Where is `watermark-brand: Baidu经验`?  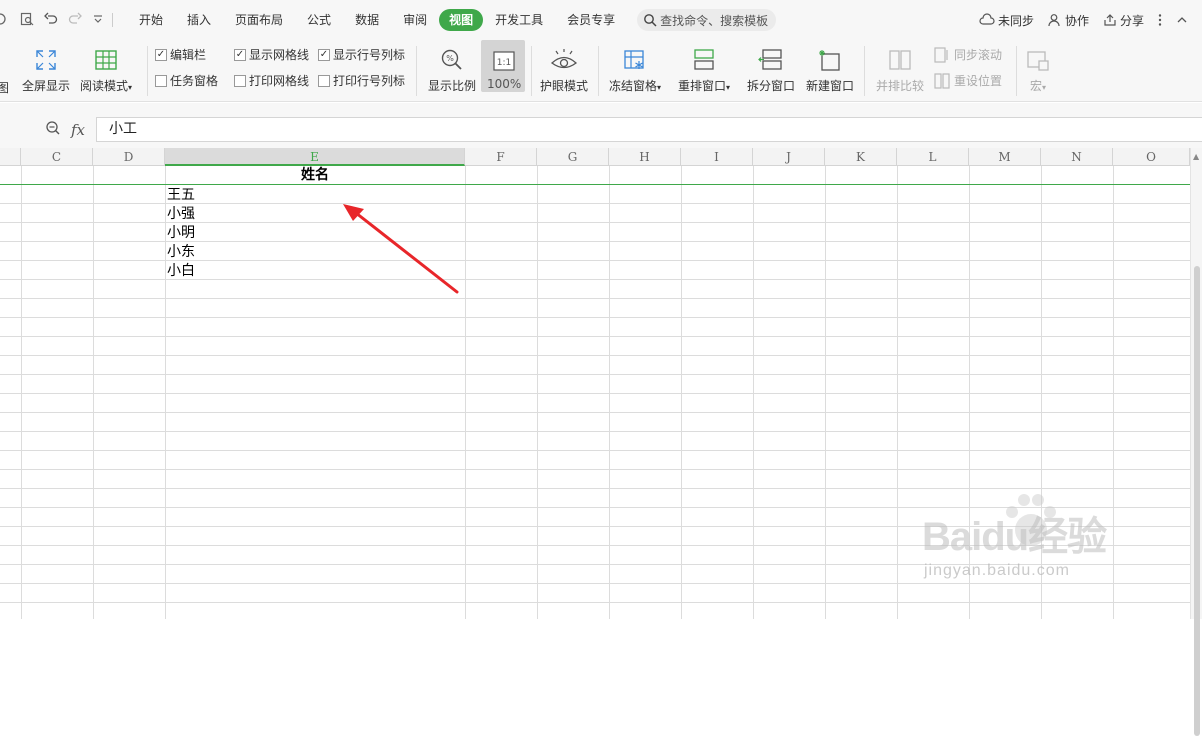
watermark-brand: Baidu经验 is located at coordinates (1014, 537).